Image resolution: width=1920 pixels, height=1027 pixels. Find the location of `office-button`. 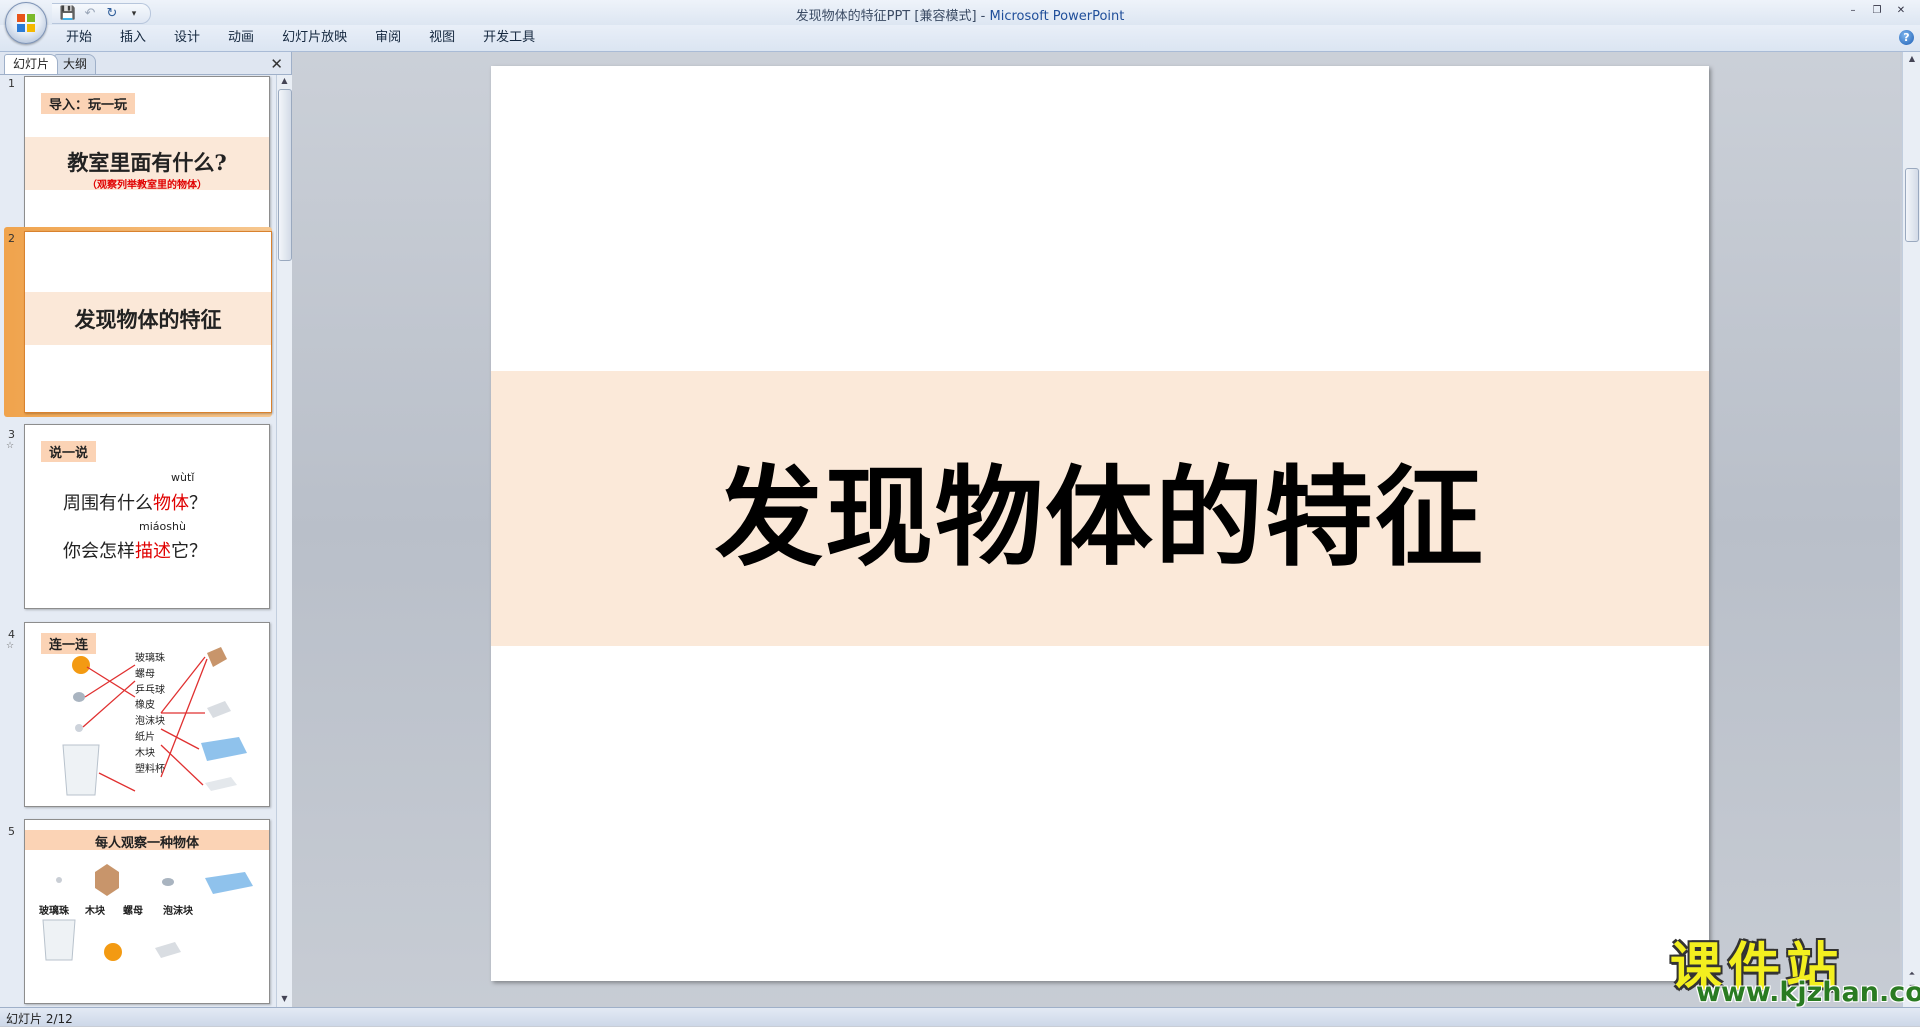

office-button is located at coordinates (26, 23).